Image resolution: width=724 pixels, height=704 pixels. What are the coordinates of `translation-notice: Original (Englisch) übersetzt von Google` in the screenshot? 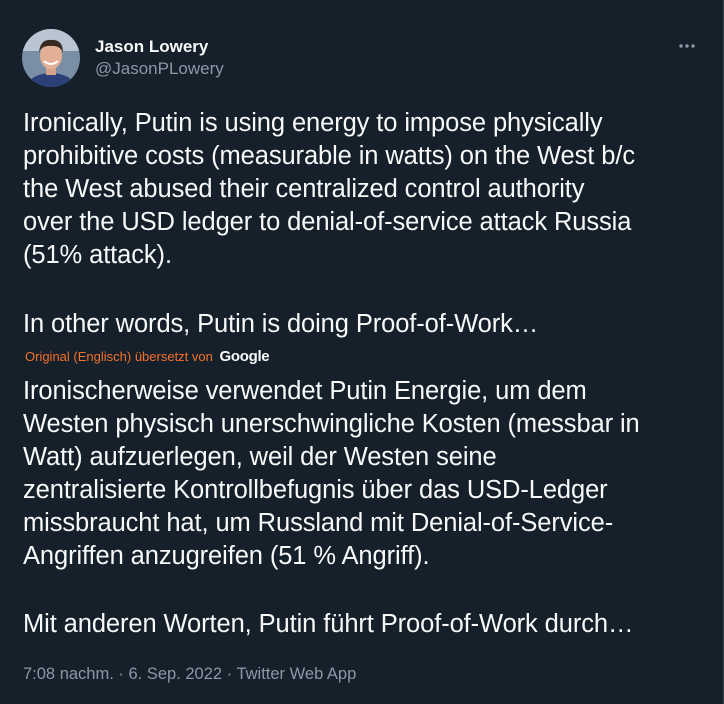 It's located at (147, 357).